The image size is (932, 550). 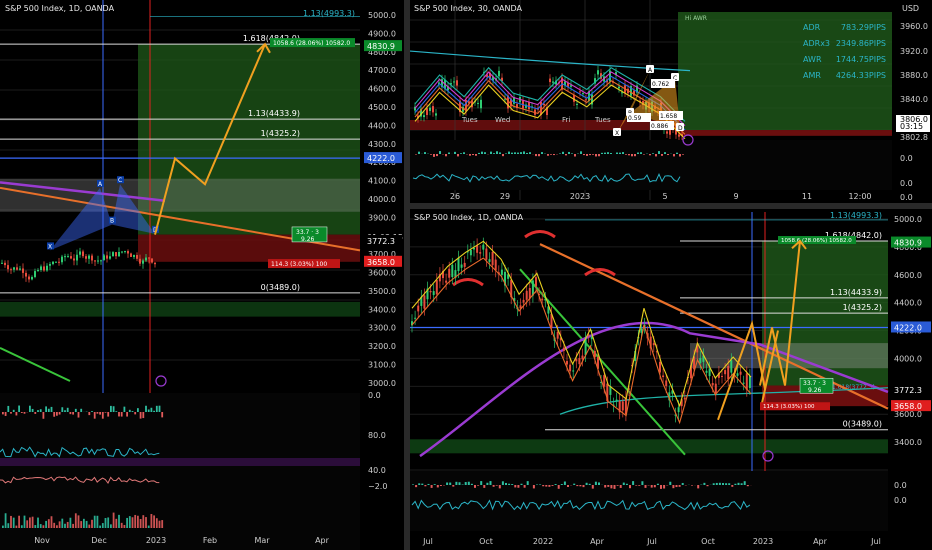 I want to click on pattern-point-label: B, so click(x=112, y=221).